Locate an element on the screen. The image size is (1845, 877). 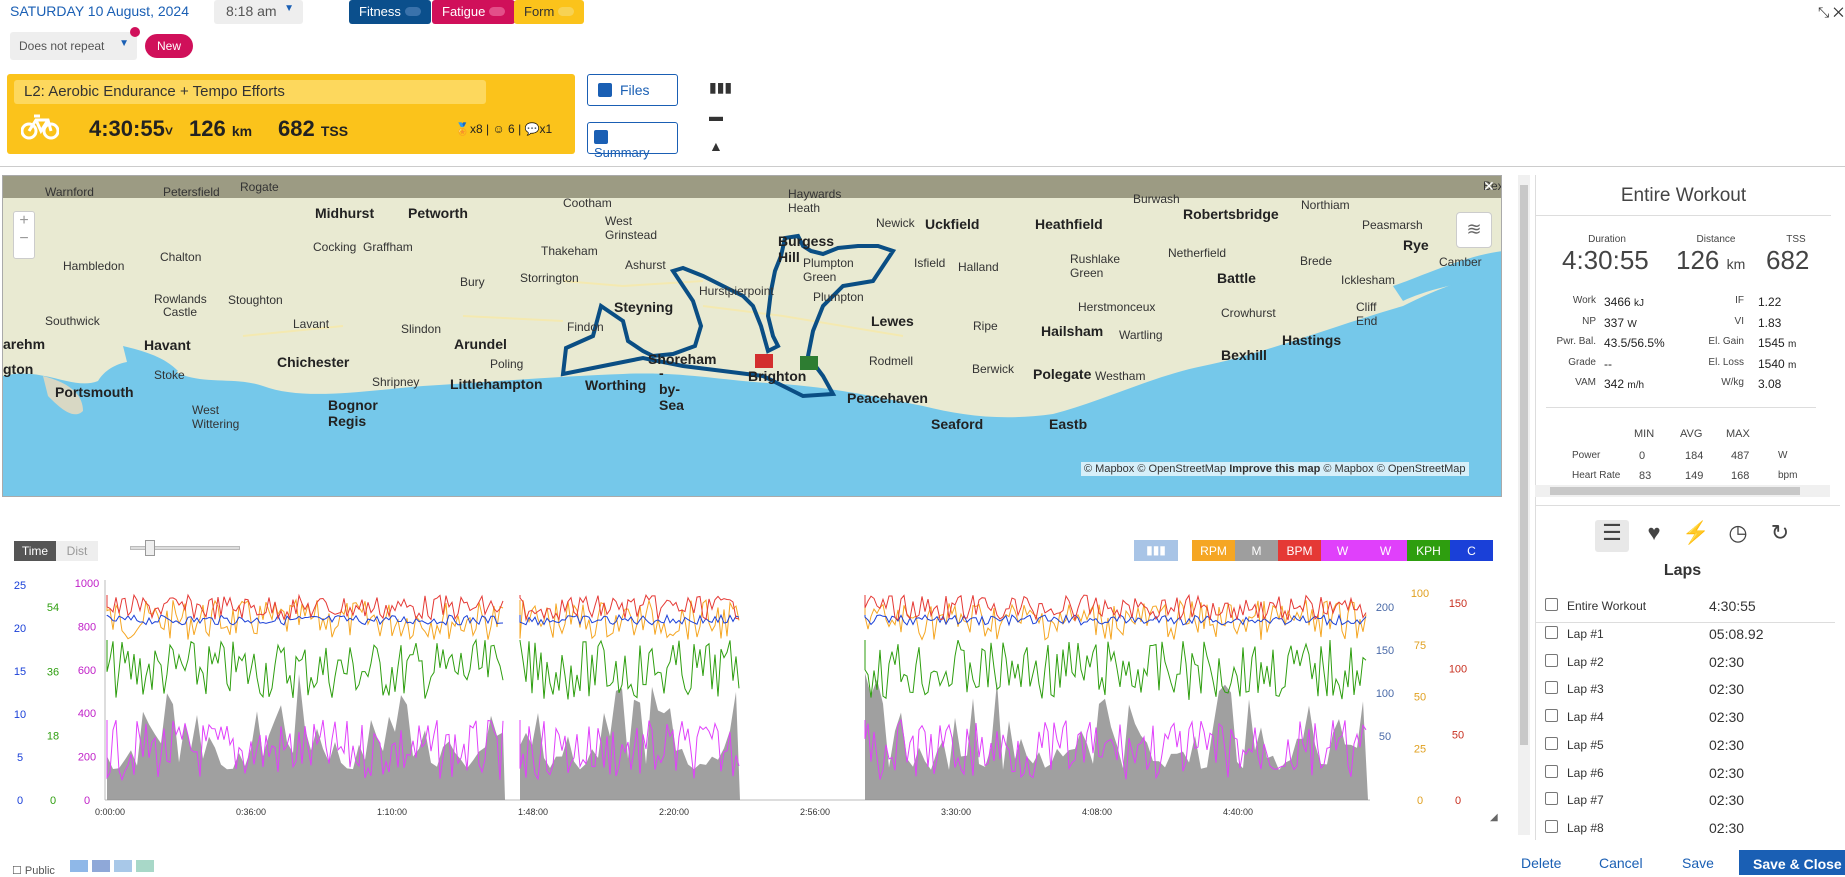
layers-icon: ≋ is located at coordinates (1474, 230).